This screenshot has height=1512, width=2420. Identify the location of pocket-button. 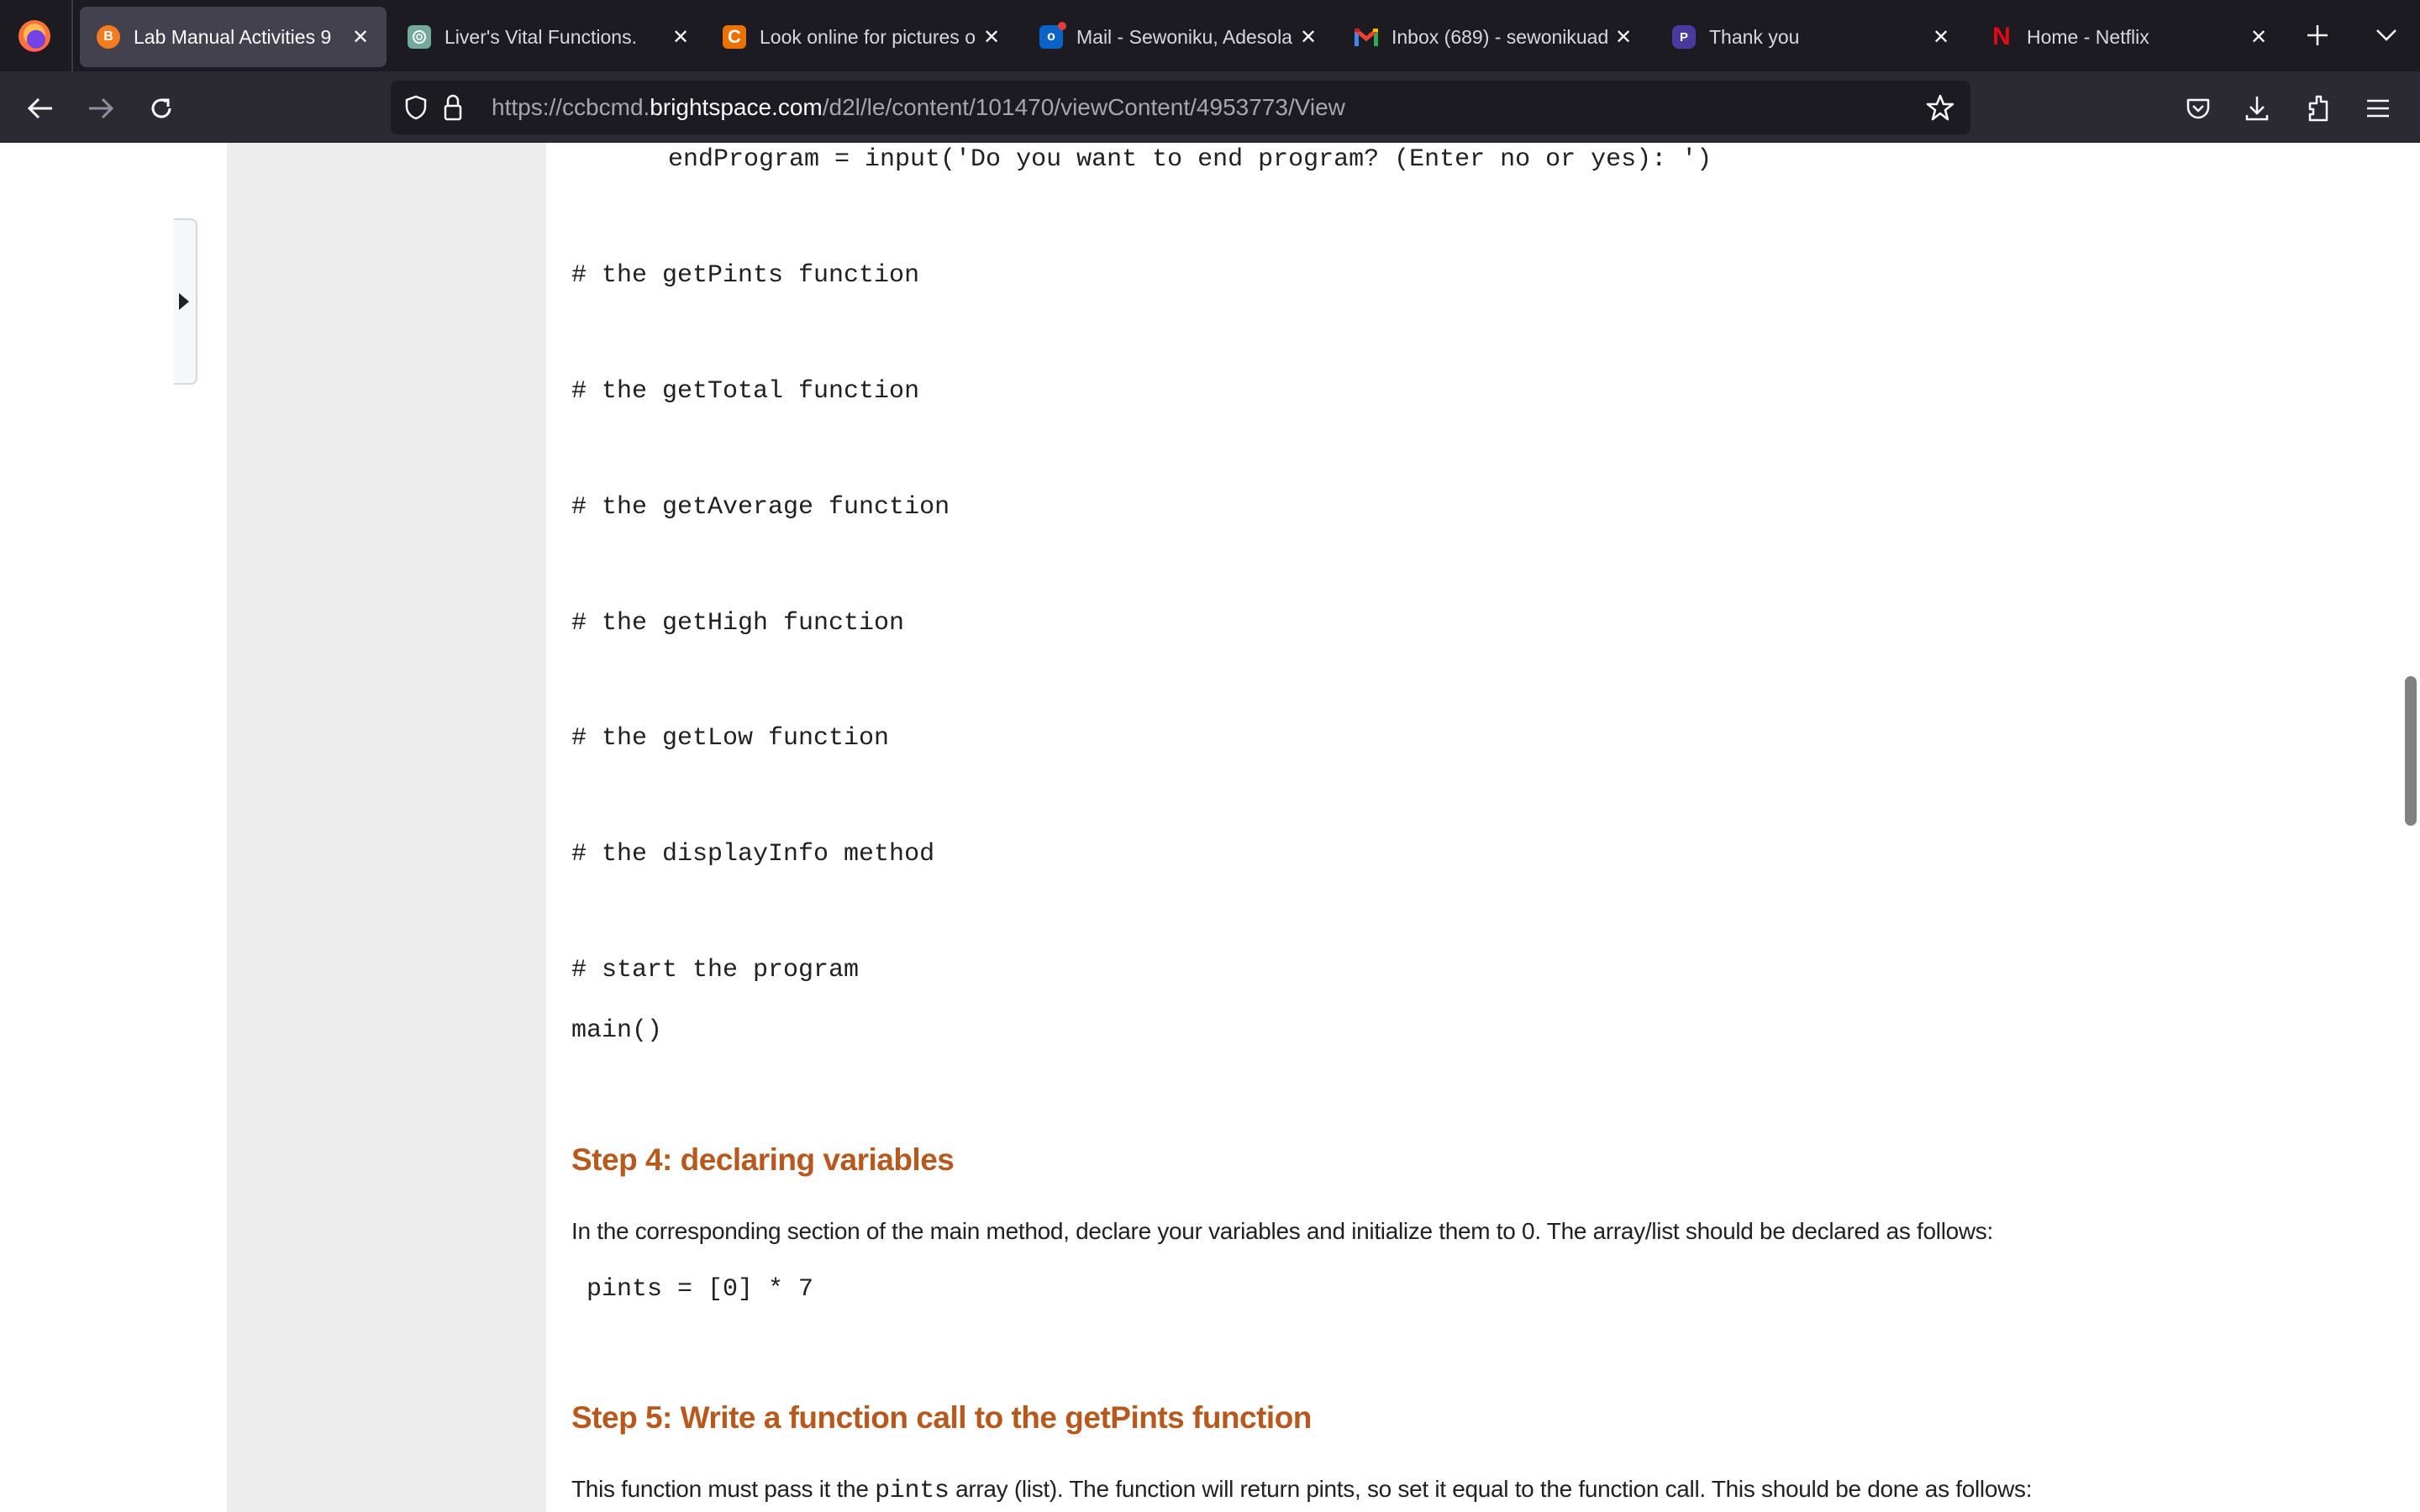
(2198, 108).